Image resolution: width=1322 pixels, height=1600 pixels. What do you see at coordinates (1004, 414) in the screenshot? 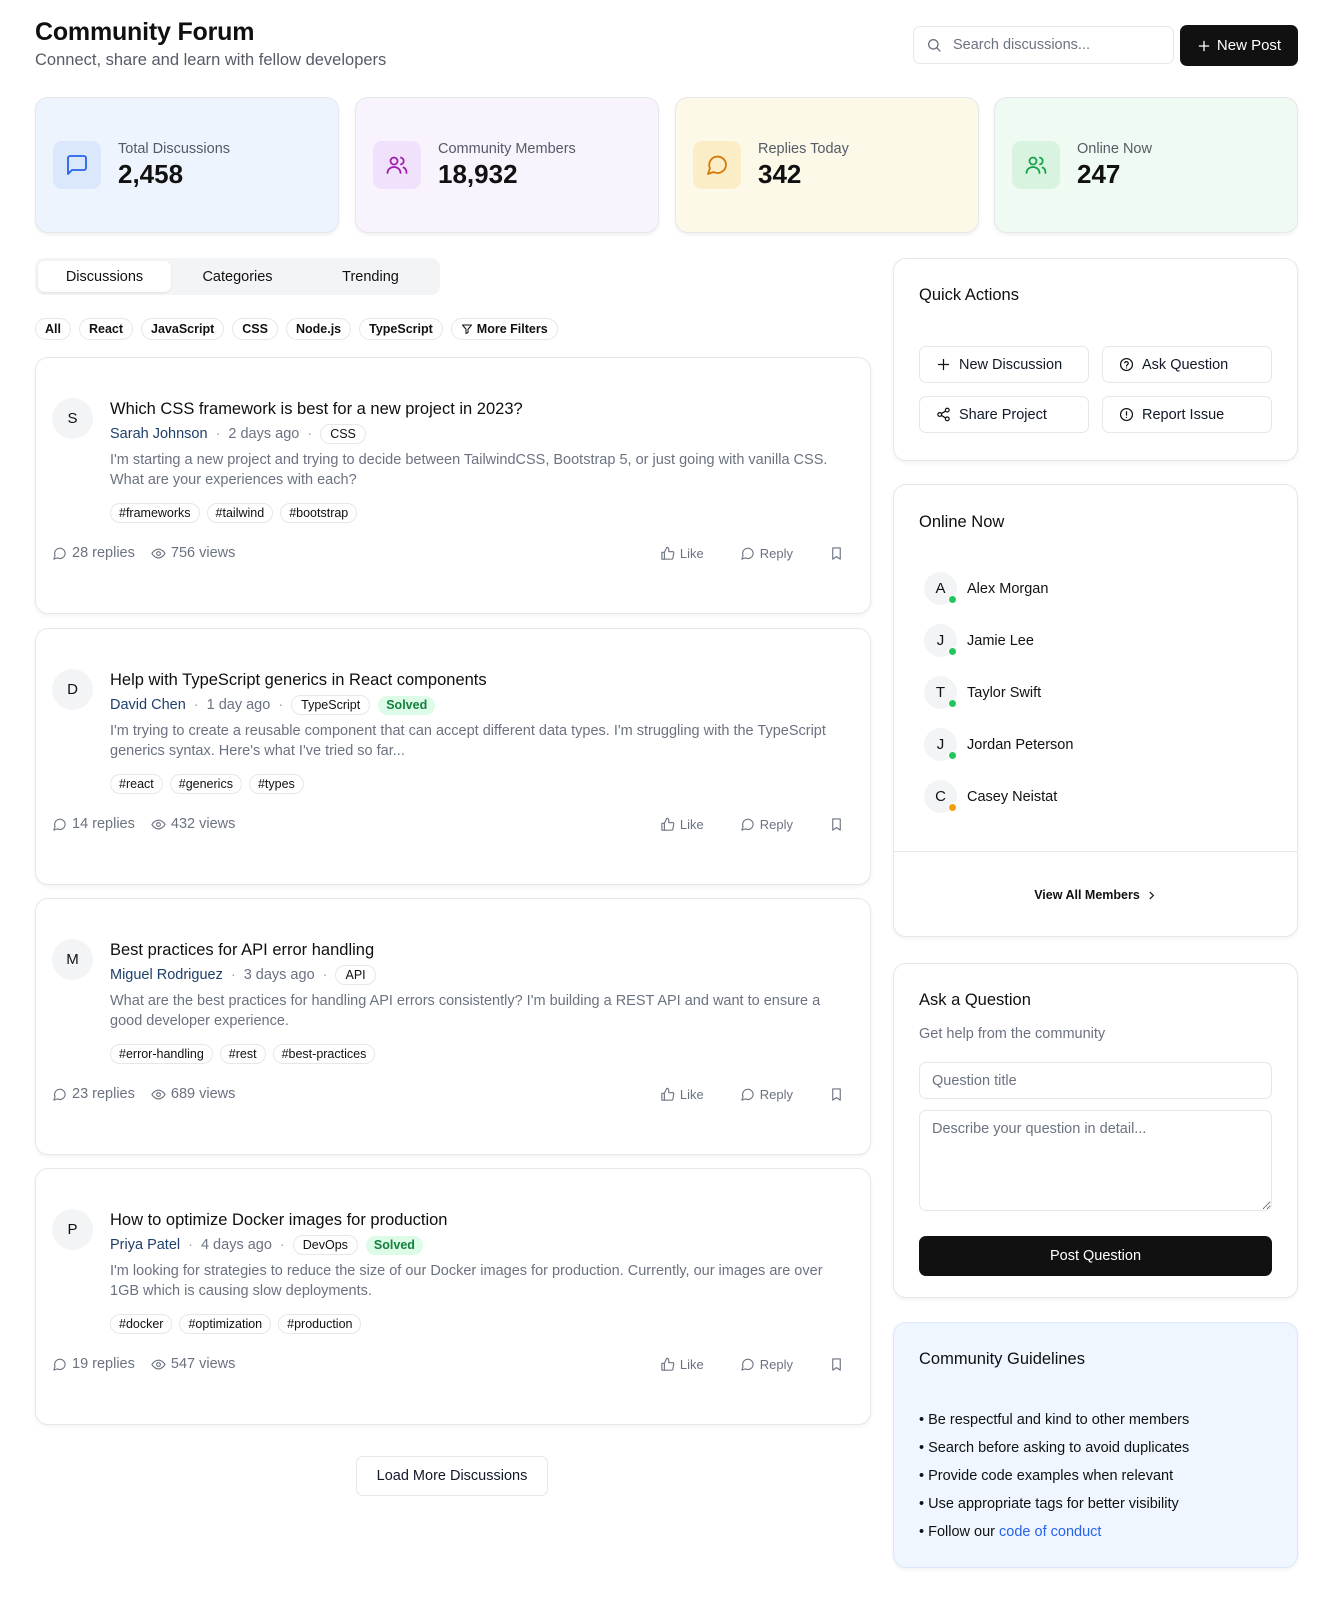
I see `share-project-button: Share Project` at bounding box center [1004, 414].